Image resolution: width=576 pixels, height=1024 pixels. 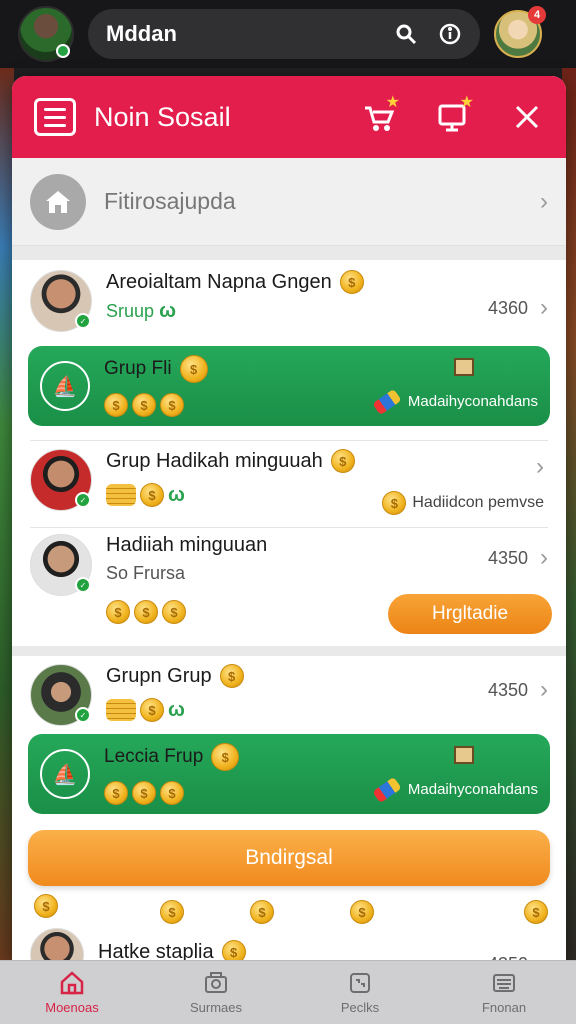 I want to click on list-item: Hatke staplia$ 4350›, so click(x=289, y=937).